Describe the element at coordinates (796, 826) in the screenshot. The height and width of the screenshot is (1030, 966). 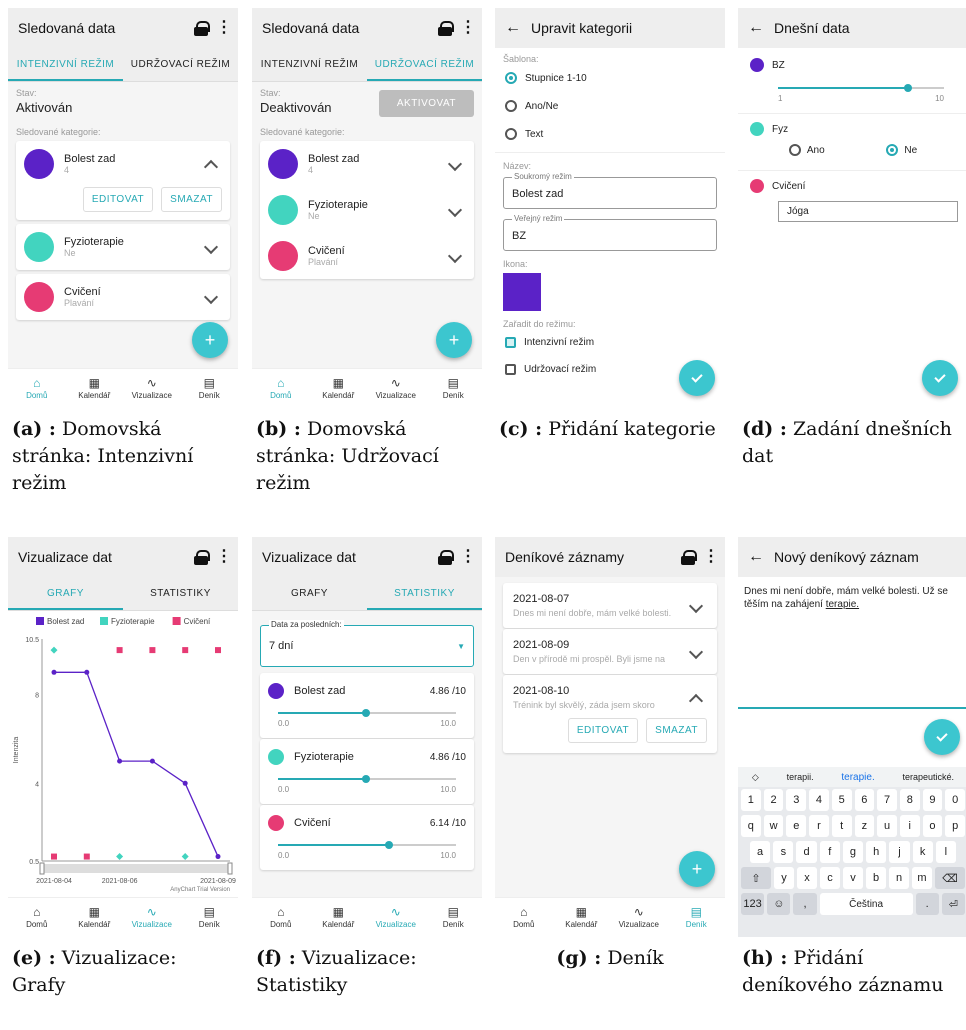
I see `key: e` at that location.